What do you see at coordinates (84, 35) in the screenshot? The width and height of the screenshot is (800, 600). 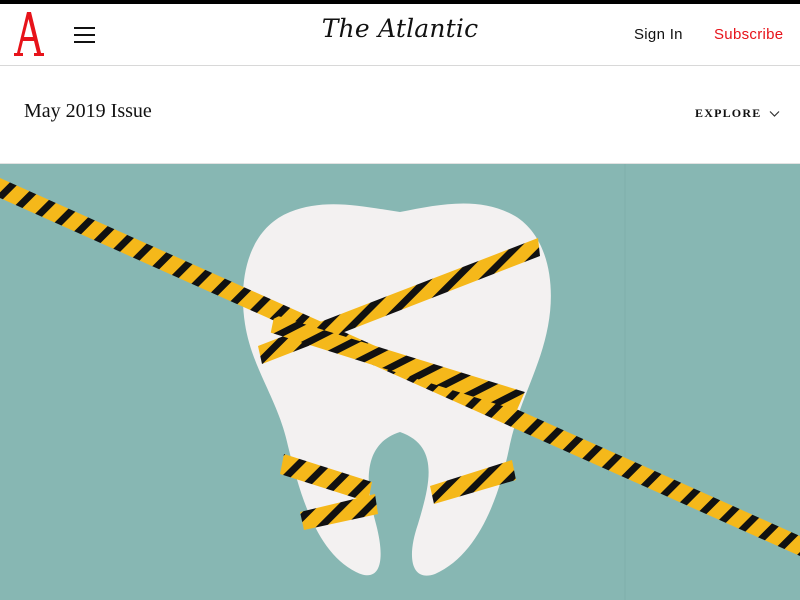 I see `menu-button` at bounding box center [84, 35].